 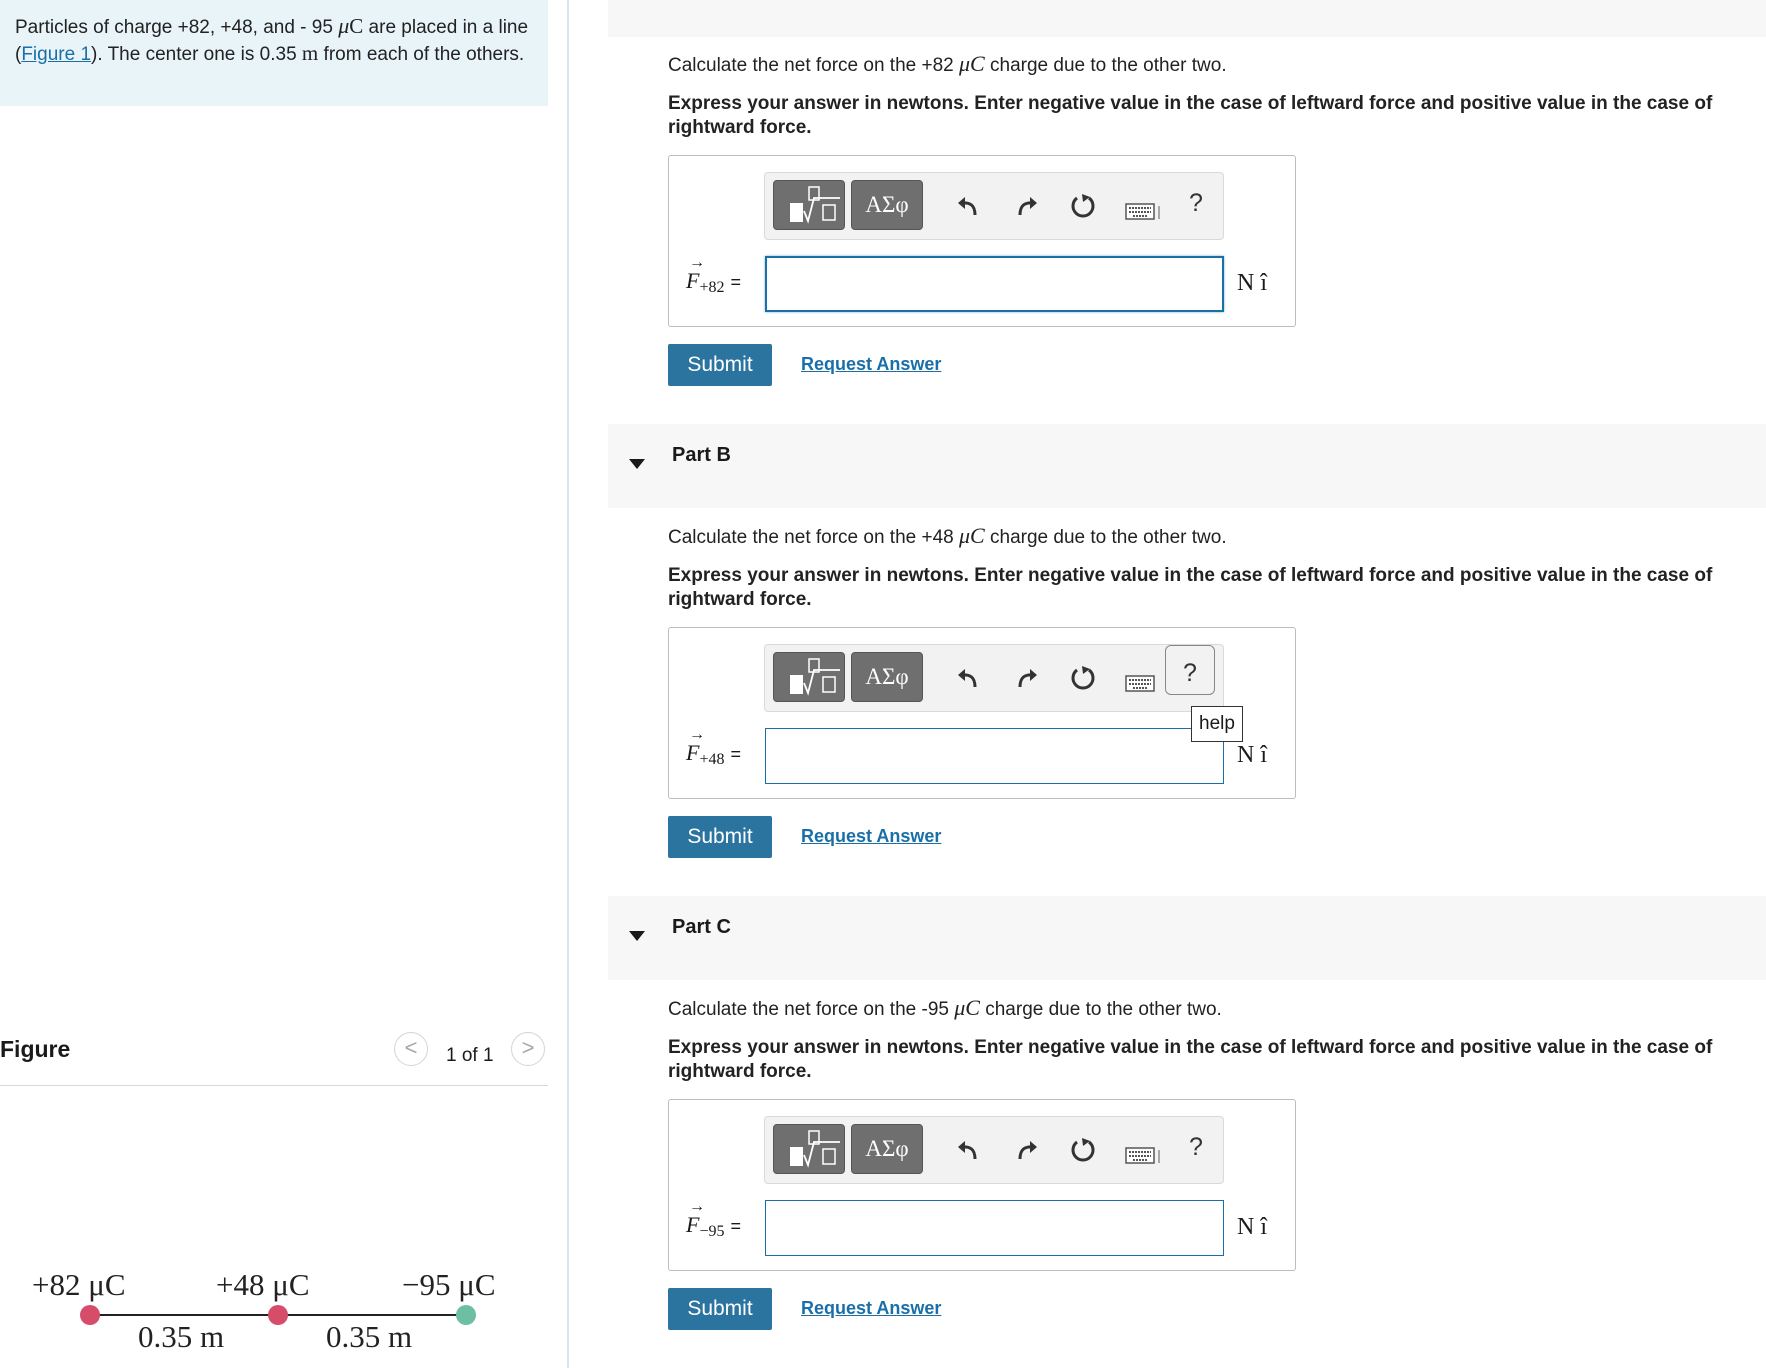 I want to click on part-b-answer-box: ΑΣφ ? help → F+48 = N î, so click(x=982, y=713).